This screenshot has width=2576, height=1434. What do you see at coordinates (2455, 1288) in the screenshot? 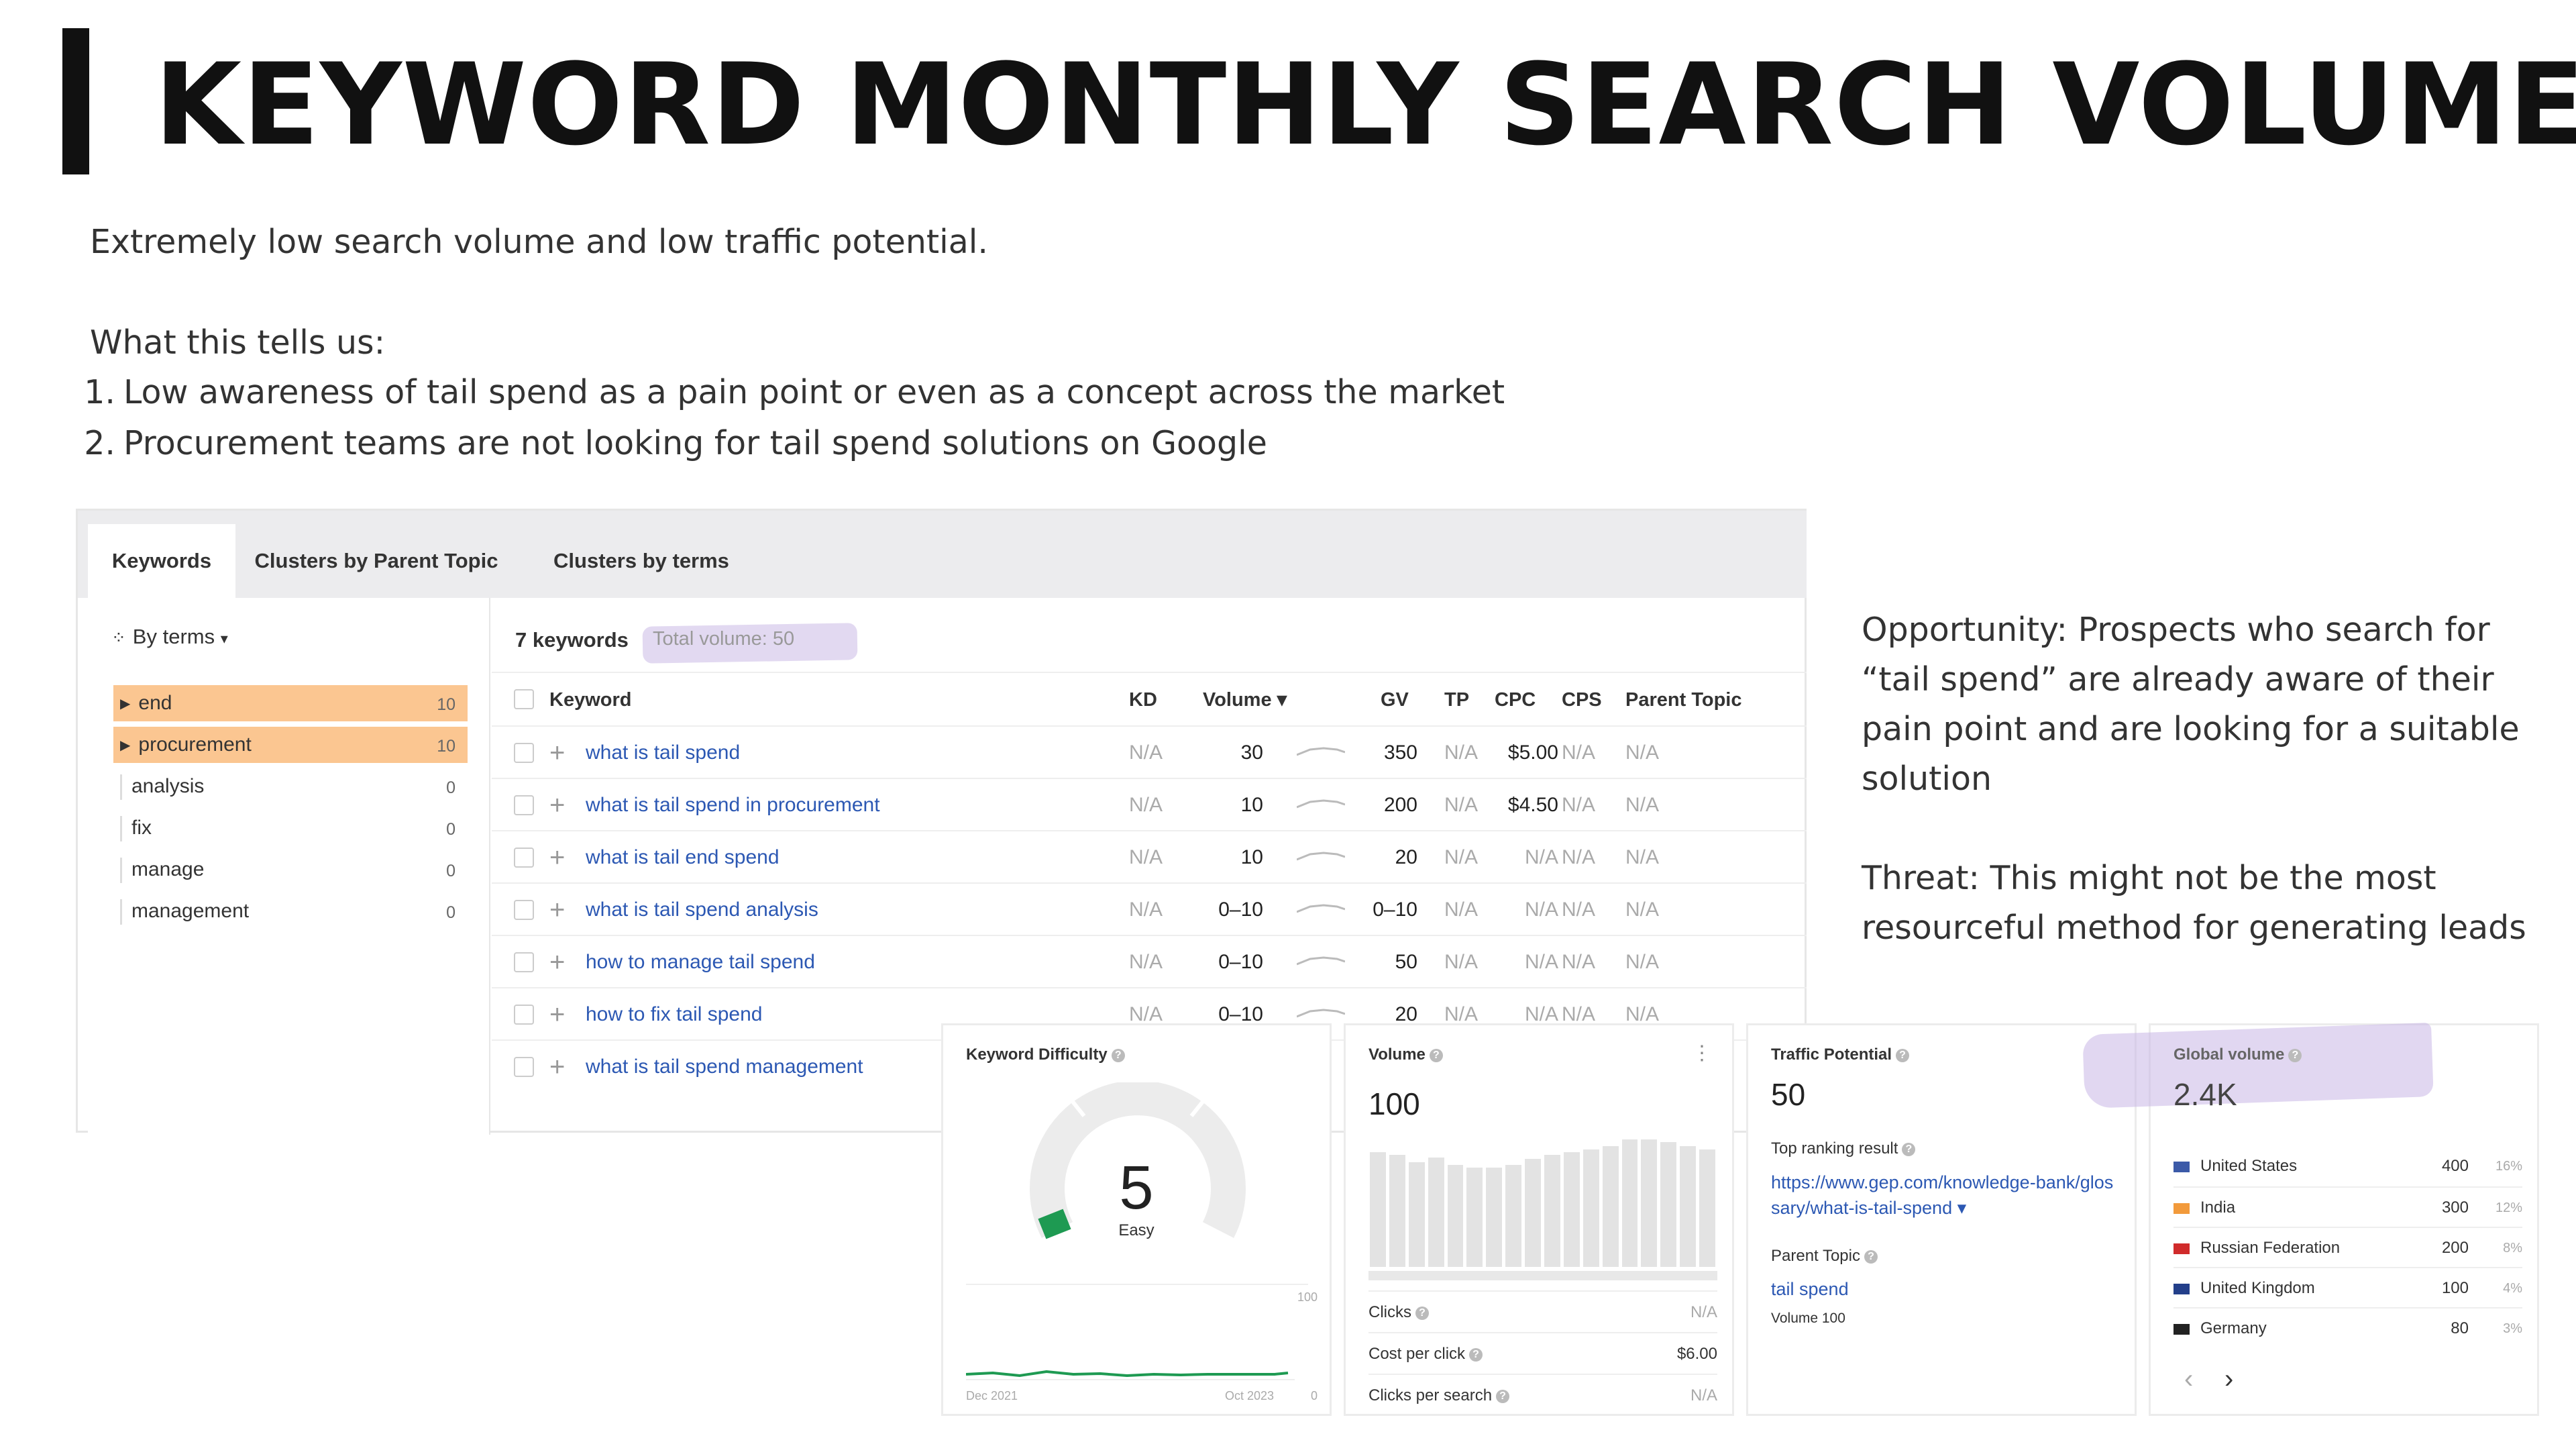
I see `country-volume: 100` at bounding box center [2455, 1288].